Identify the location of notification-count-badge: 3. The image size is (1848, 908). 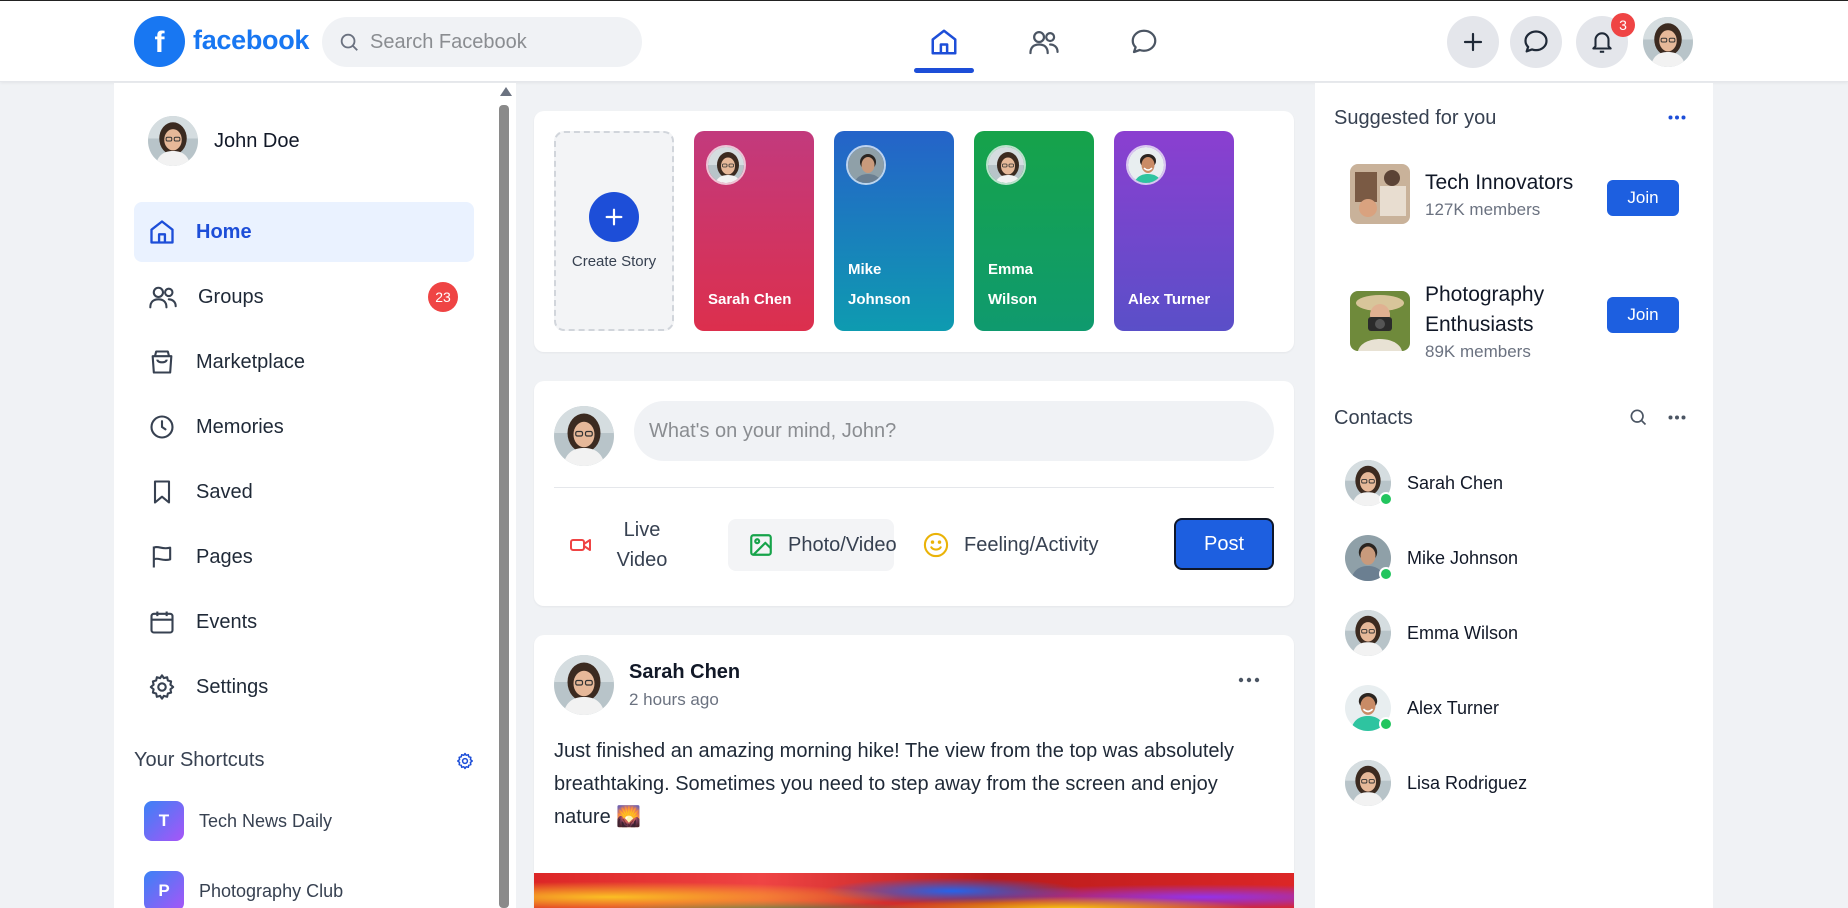
(1623, 25).